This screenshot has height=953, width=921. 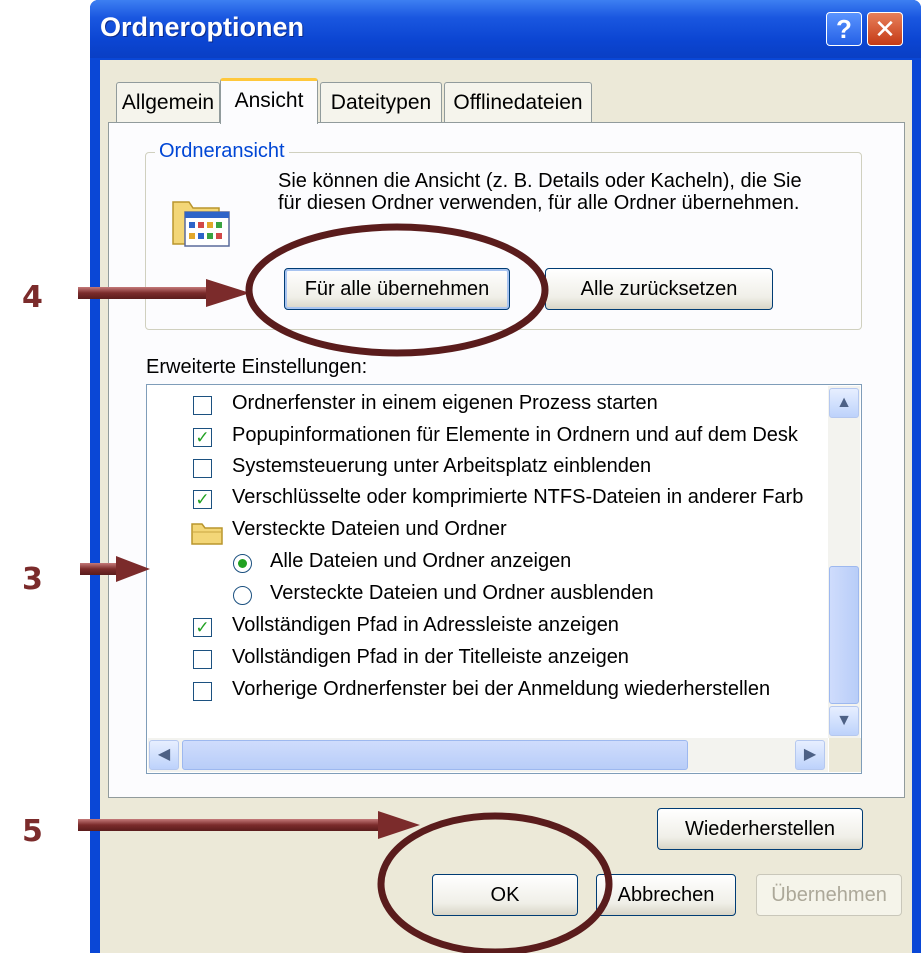 What do you see at coordinates (269, 101) in the screenshot?
I see `tab-ansicht: Ansicht` at bounding box center [269, 101].